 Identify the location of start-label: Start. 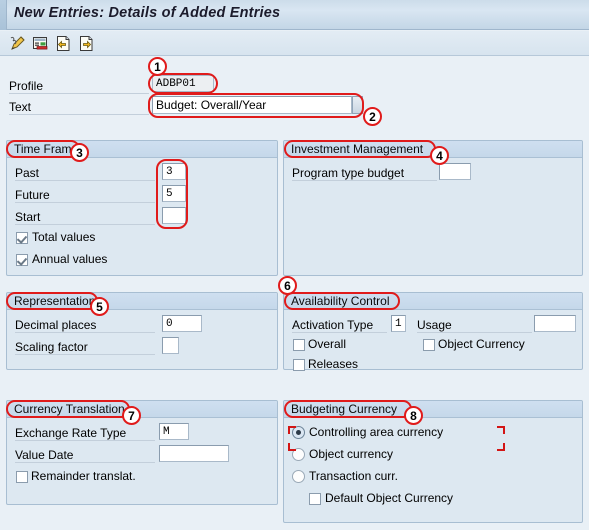
(28, 217).